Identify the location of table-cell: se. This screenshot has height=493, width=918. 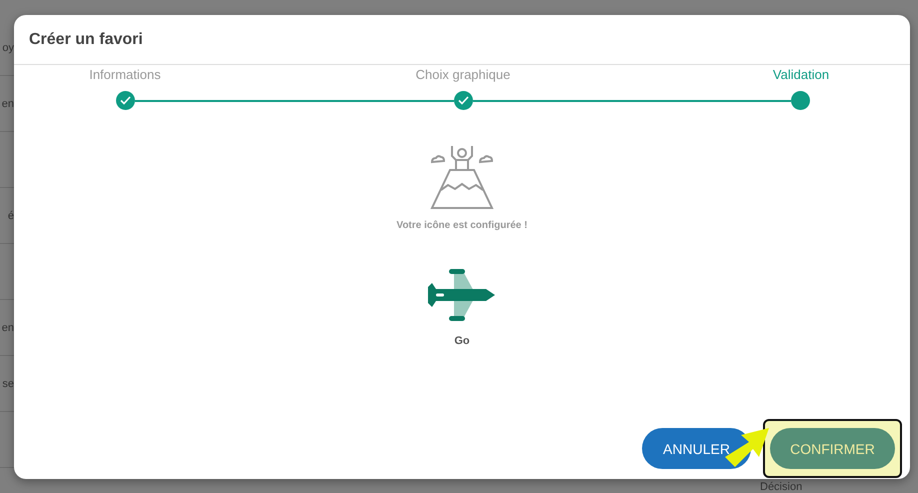
(8, 384).